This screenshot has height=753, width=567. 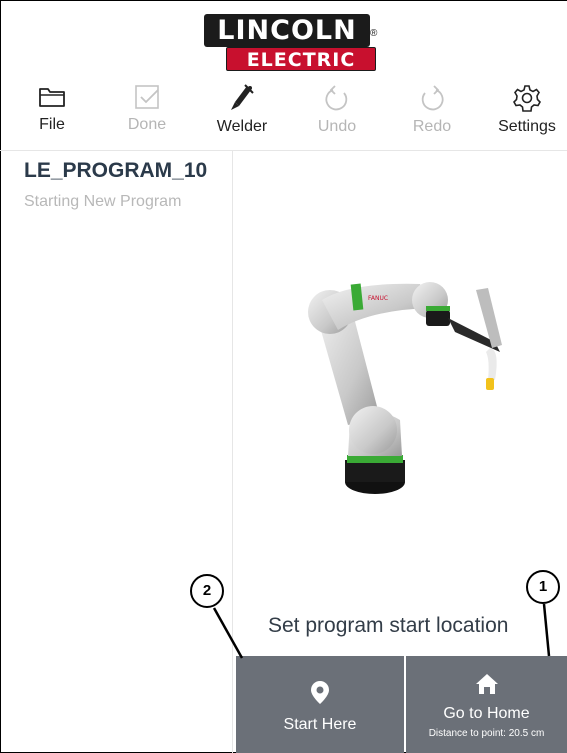 I want to click on callout-1: 1, so click(x=543, y=587).